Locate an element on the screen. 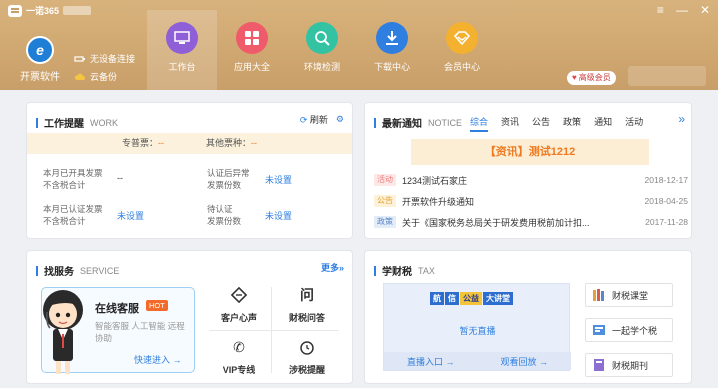 Image resolution: width=718 pixels, height=388 pixels. tax-journal-button: 财税期刊 is located at coordinates (629, 365).